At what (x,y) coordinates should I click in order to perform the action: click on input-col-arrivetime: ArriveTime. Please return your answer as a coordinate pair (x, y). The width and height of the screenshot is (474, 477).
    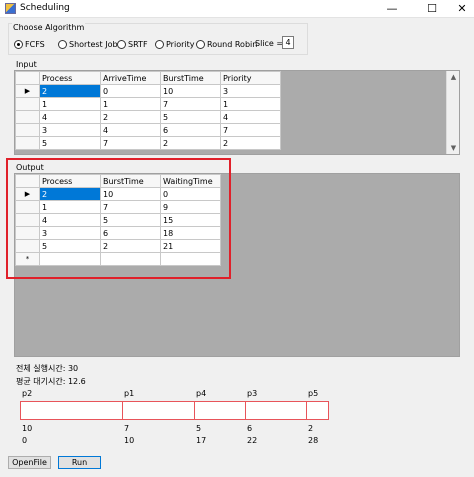
    Looking at the image, I should click on (130, 78).